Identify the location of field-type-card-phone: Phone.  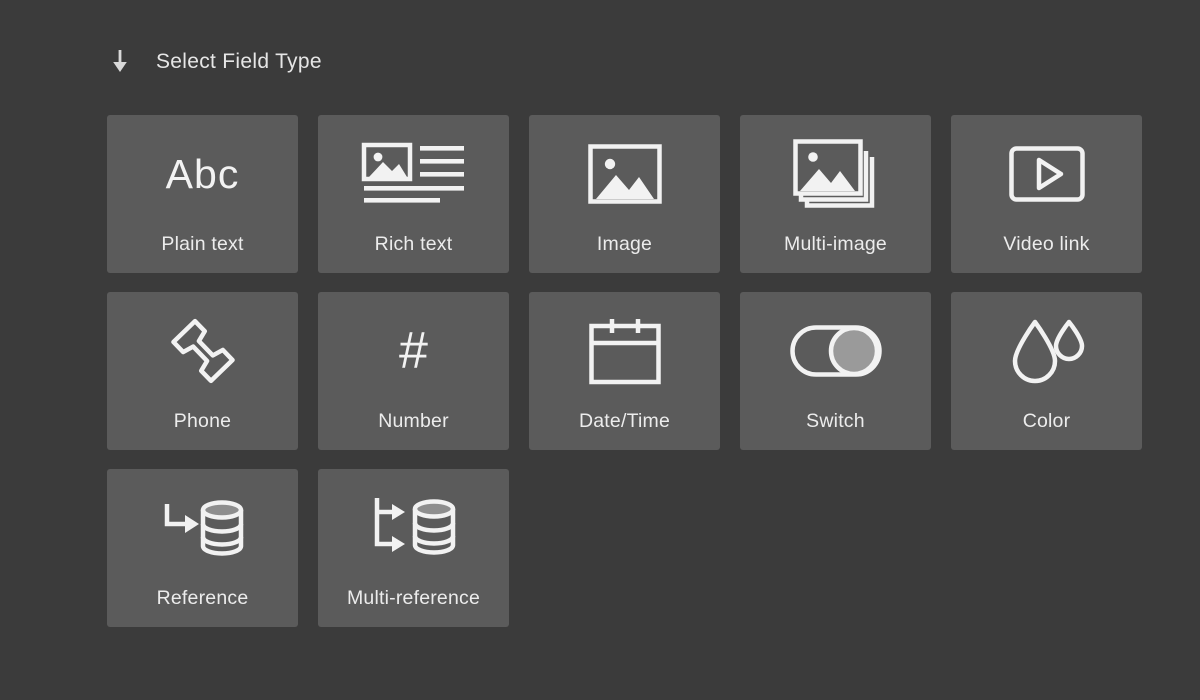
(202, 371).